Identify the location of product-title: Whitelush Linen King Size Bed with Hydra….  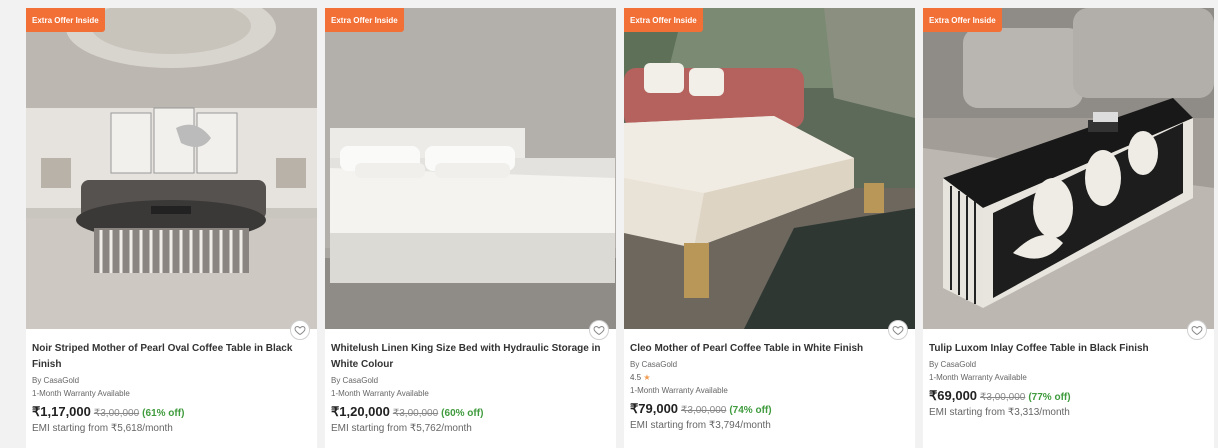
(470, 357).